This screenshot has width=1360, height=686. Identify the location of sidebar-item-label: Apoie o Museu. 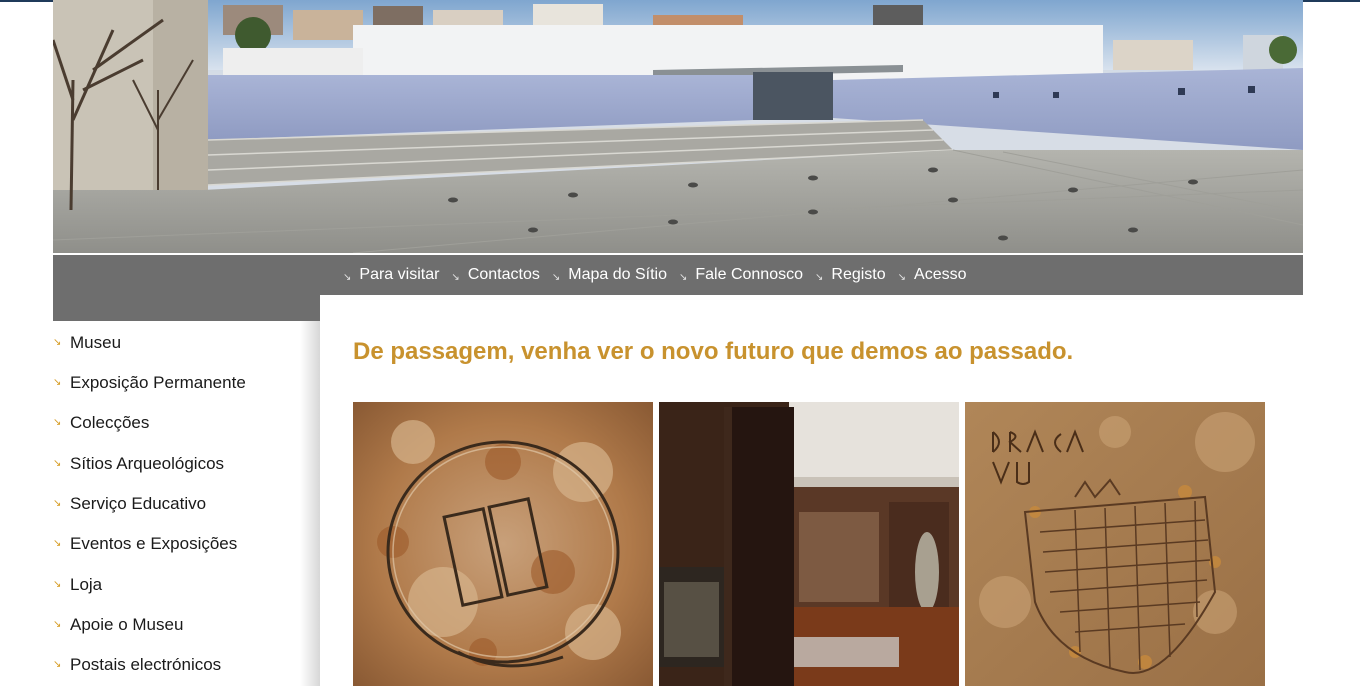
(127, 624).